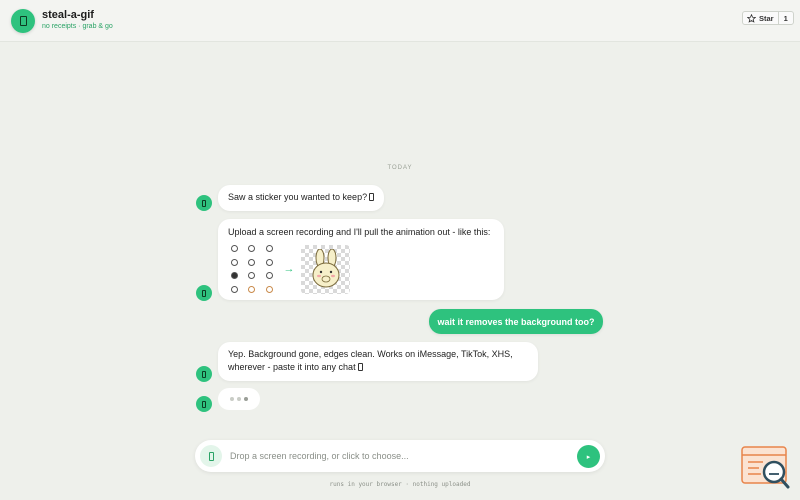  Describe the element at coordinates (400, 484) in the screenshot. I see `privacy-note: runs in your browser · nothing uploaded` at that location.